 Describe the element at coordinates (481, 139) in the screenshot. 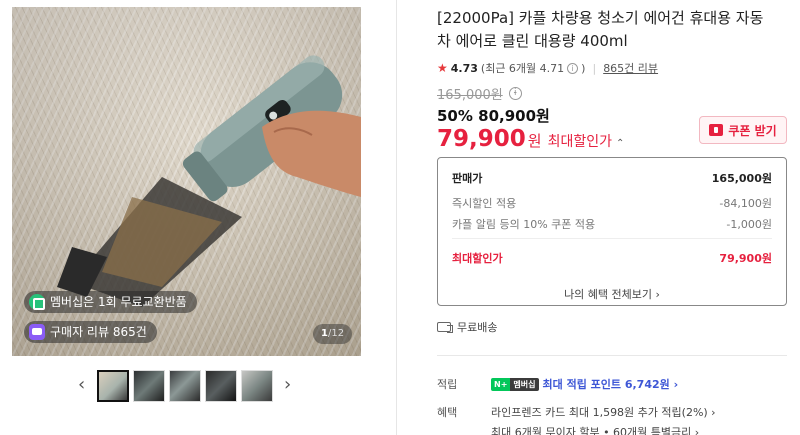

I see `best-price: 79,900` at that location.